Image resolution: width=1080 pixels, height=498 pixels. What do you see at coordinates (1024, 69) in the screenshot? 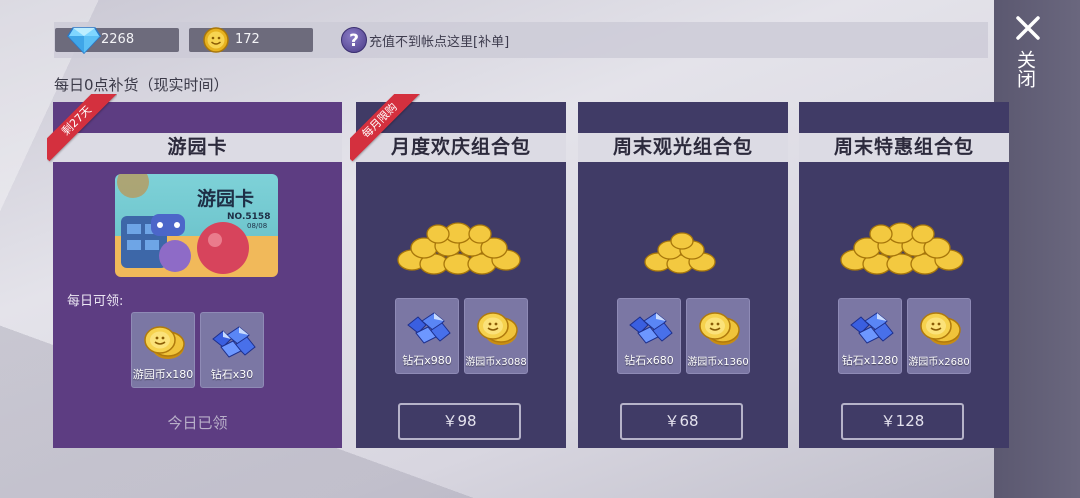
I see `close-label: 关闭` at bounding box center [1024, 69].